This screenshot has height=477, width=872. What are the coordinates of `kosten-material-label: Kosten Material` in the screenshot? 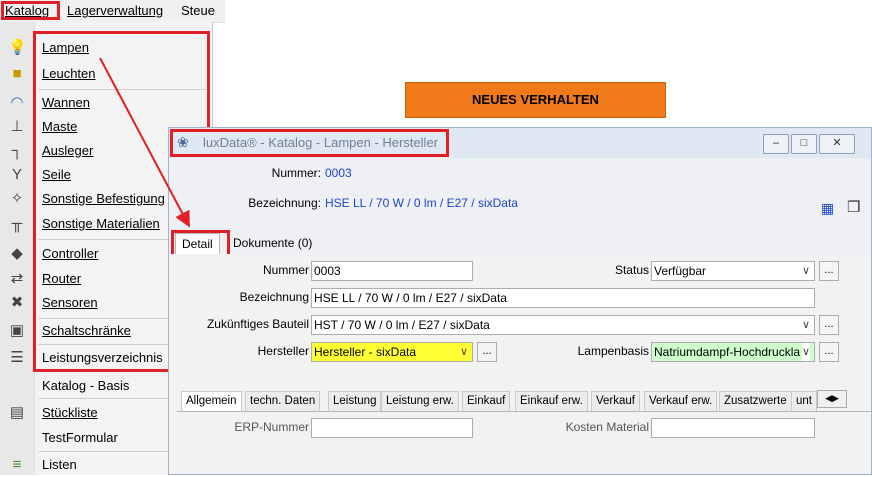 It's located at (607, 427).